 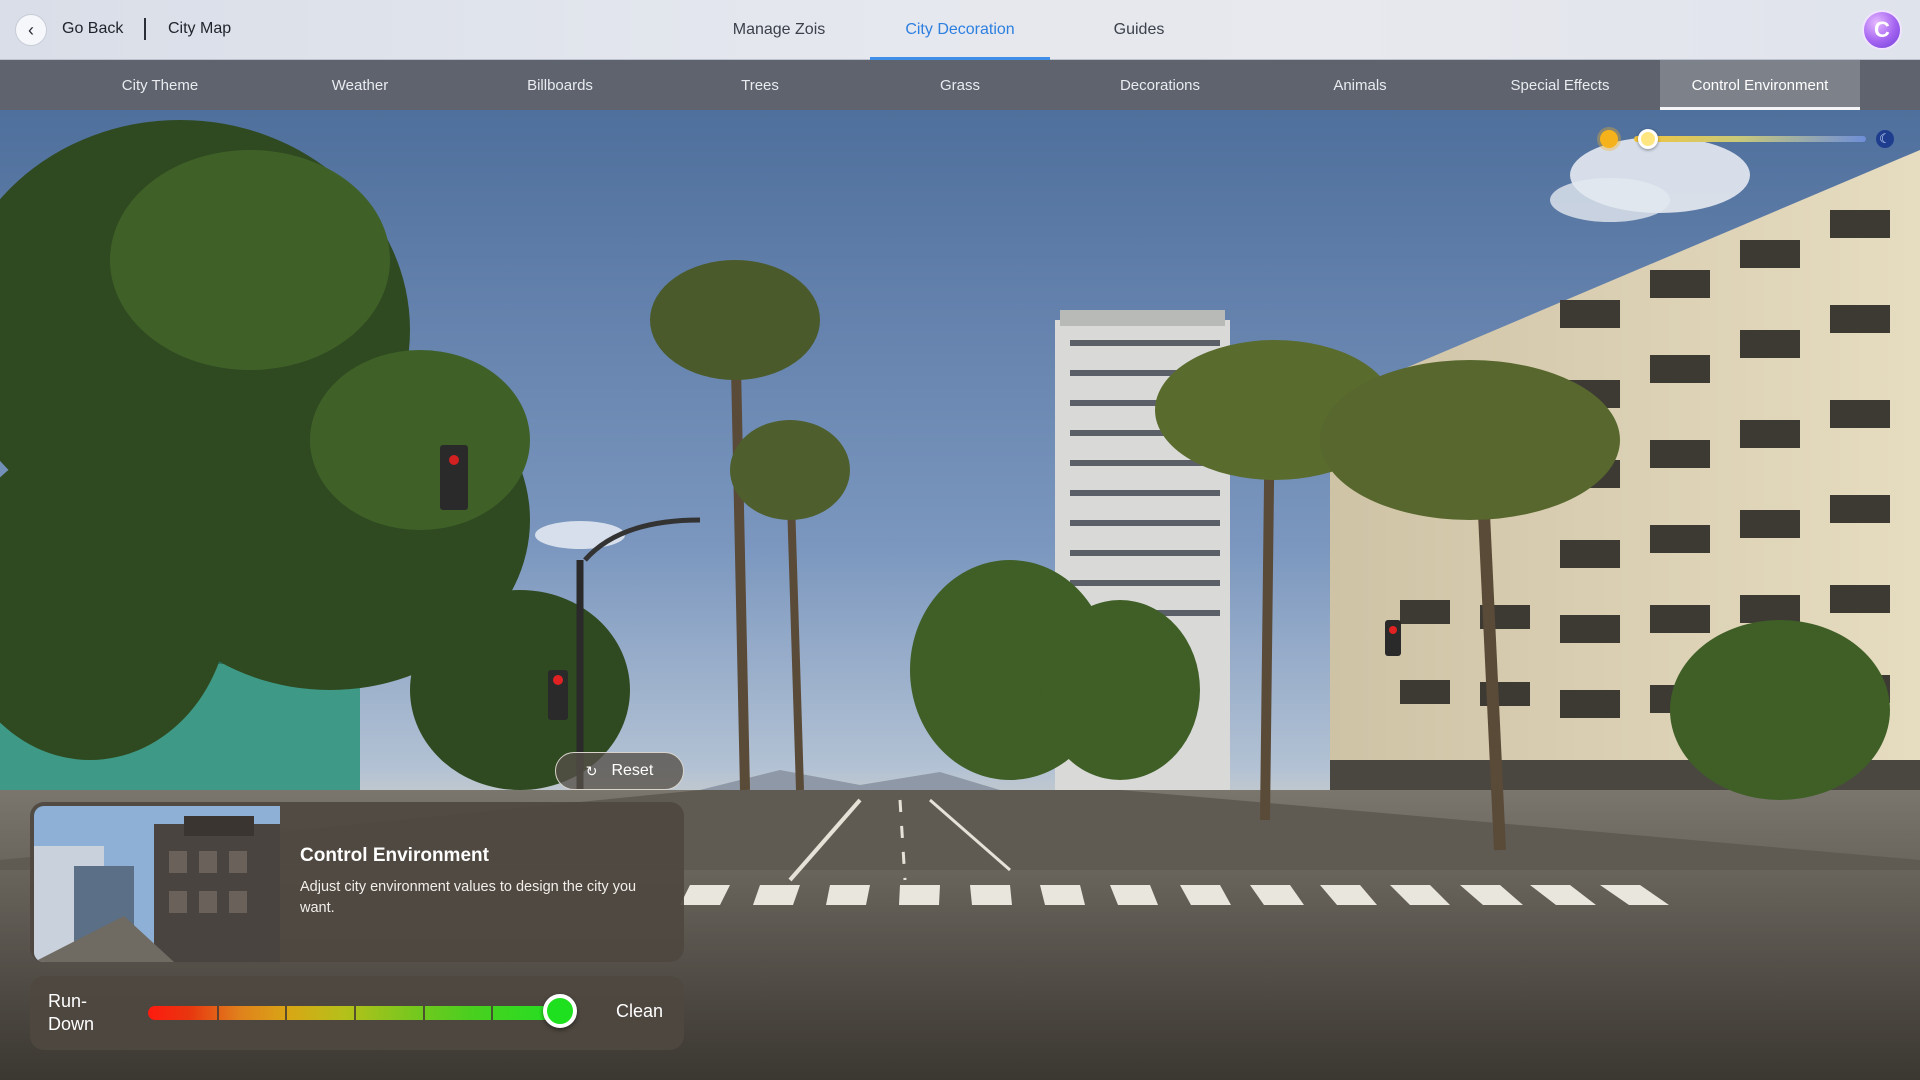 I want to click on subtab-animals: Animals, so click(x=1360, y=85).